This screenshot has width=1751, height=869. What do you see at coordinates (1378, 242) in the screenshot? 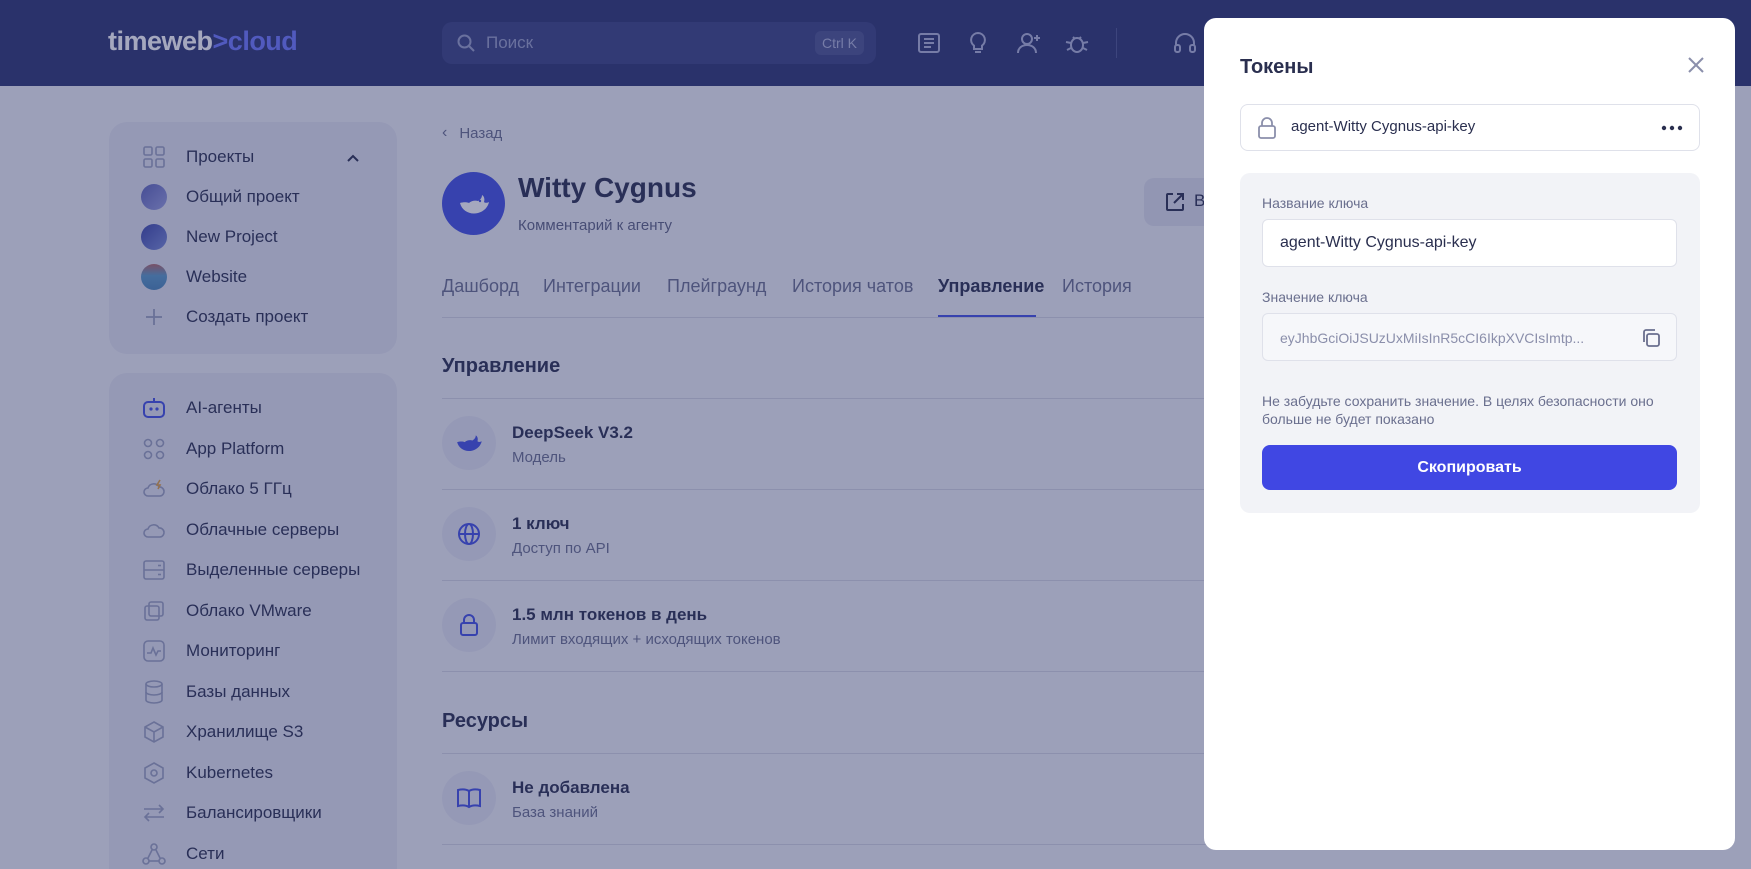
I see `key-name-value: agent-Witty Cygnus-api-key` at bounding box center [1378, 242].